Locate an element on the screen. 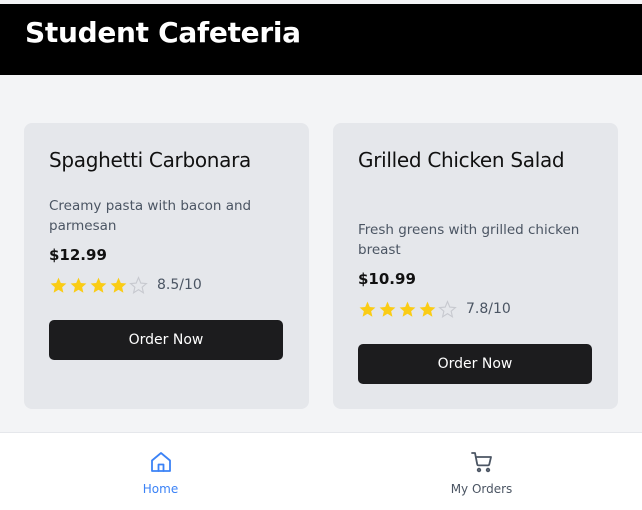  menu-item-price: $12.99 is located at coordinates (78, 255).